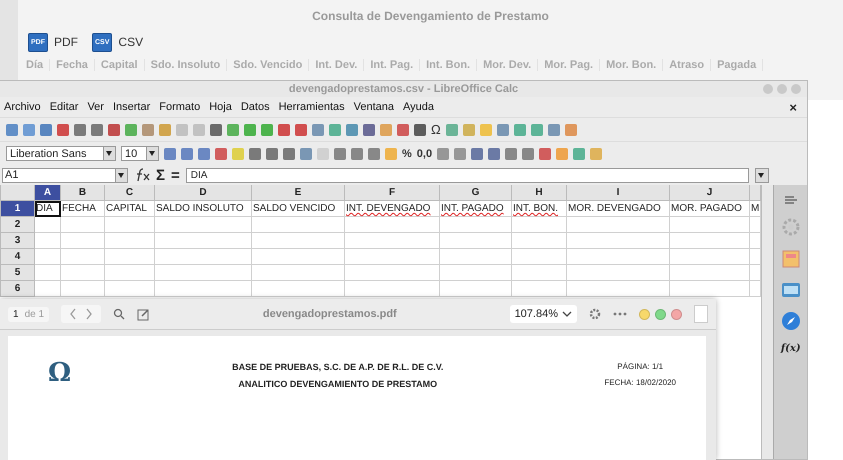 This screenshot has width=843, height=460. Describe the element at coordinates (22, 107) in the screenshot. I see `menu-item: Archivo` at that location.